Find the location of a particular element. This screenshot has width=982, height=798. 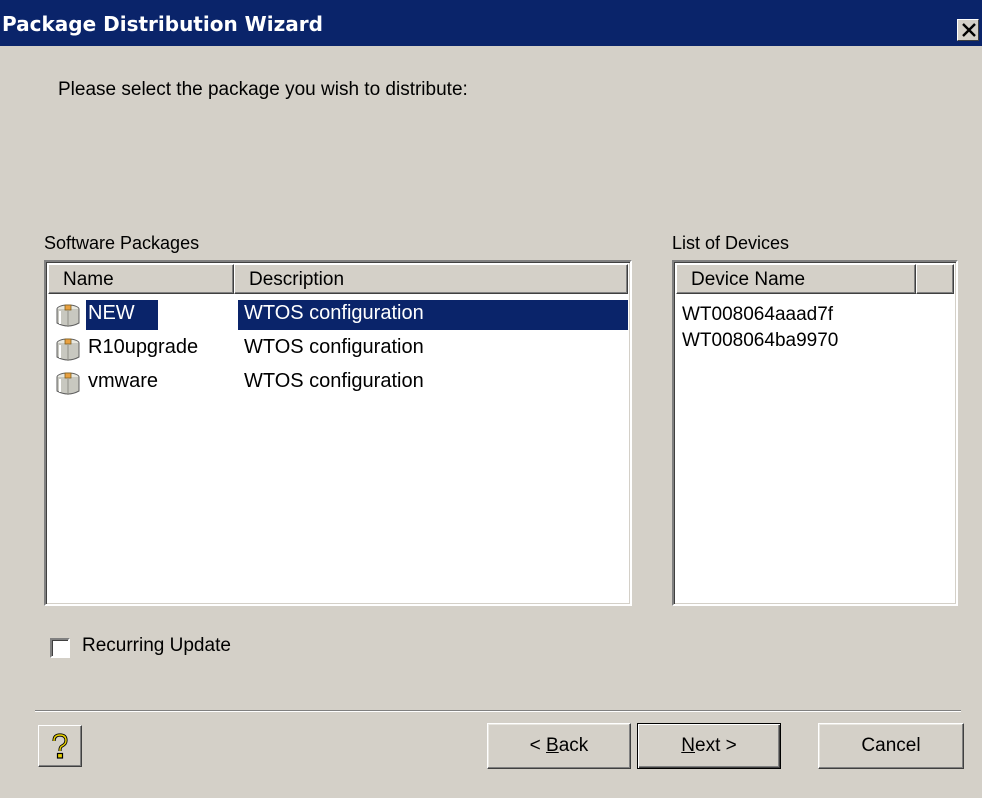

column-header-description: Description is located at coordinates (431, 279).